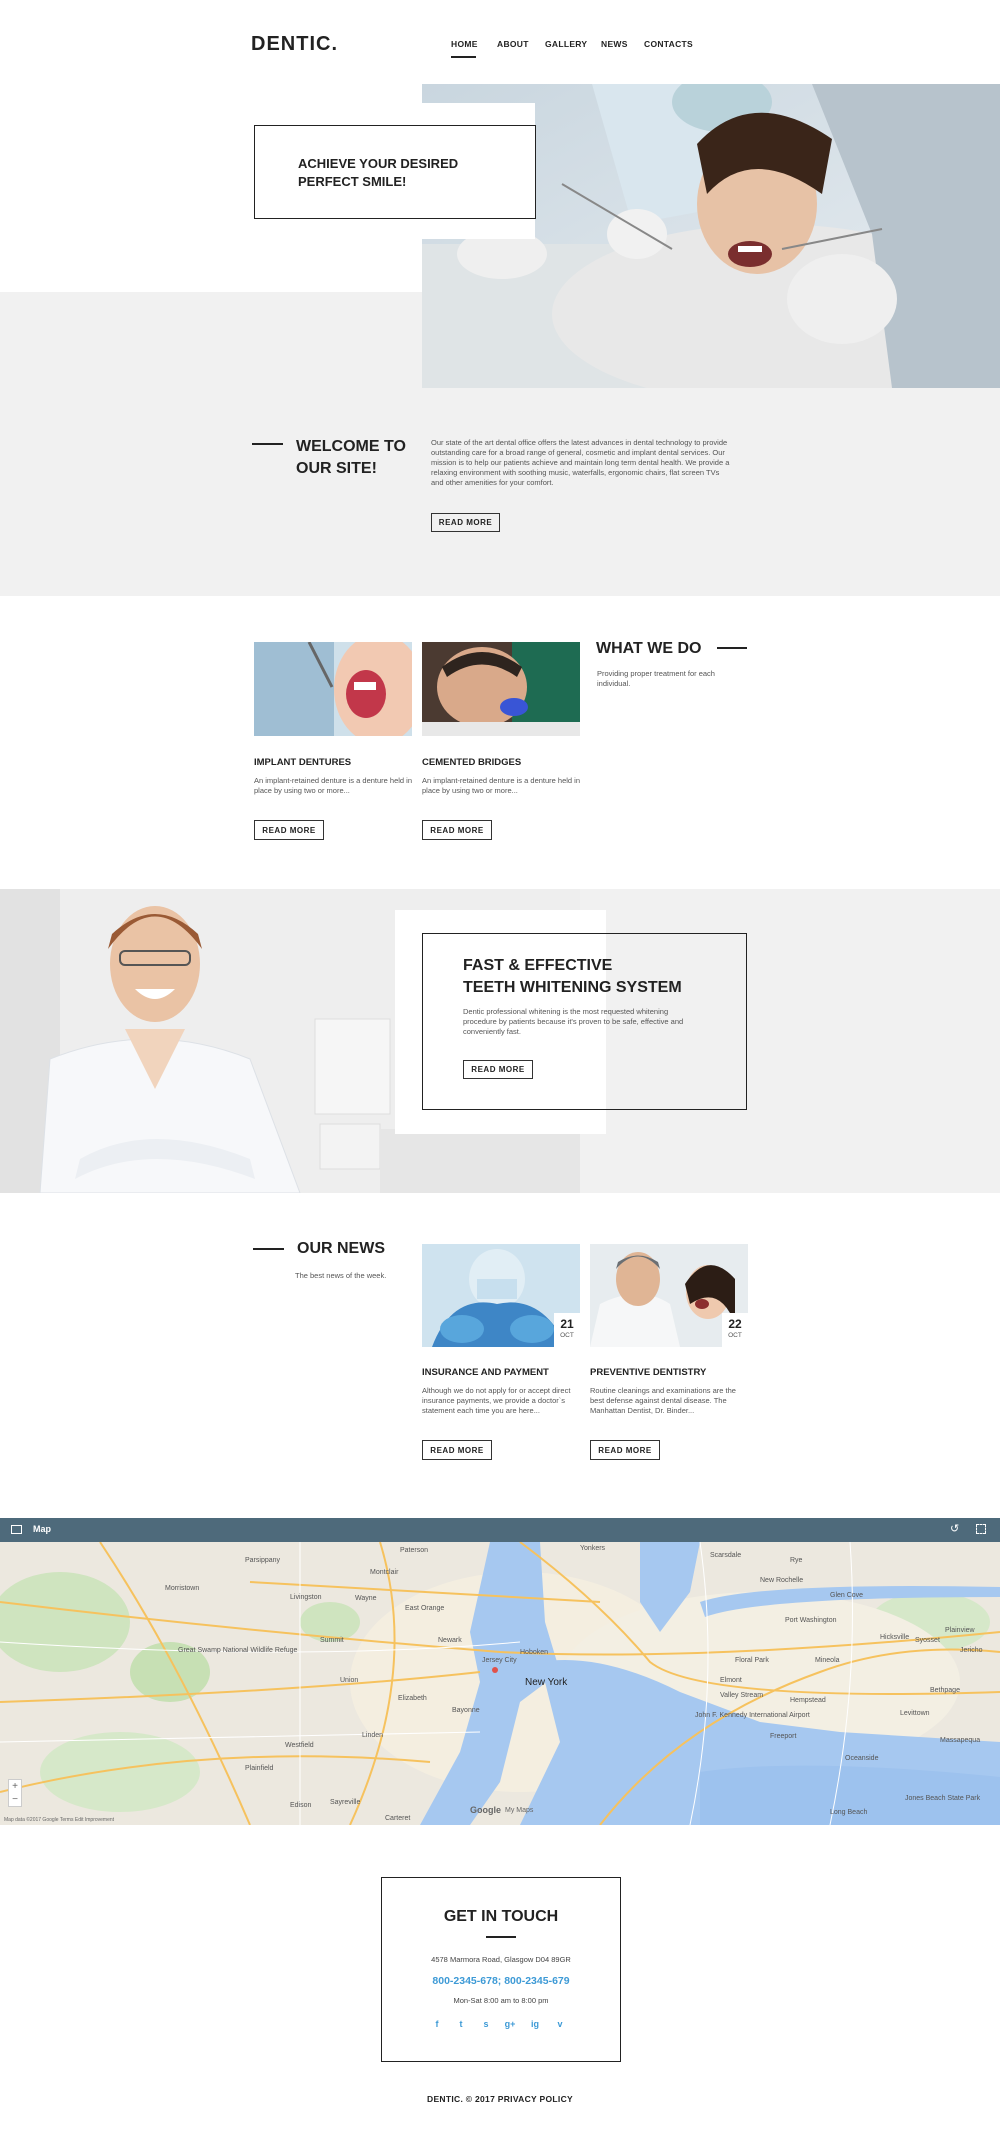 Image resolution: width=1000 pixels, height=2134 pixels. What do you see at coordinates (372, 1735) in the screenshot?
I see `map-place-label: Linden` at bounding box center [372, 1735].